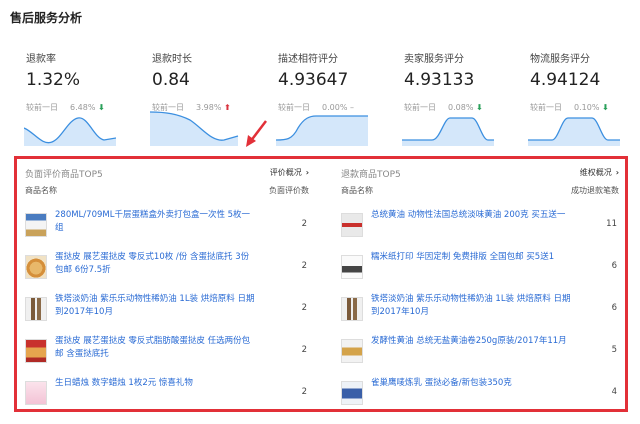 The image size is (640, 424). Describe the element at coordinates (371, 175) in the screenshot. I see `section-title: 退款商品TOP5` at that location.